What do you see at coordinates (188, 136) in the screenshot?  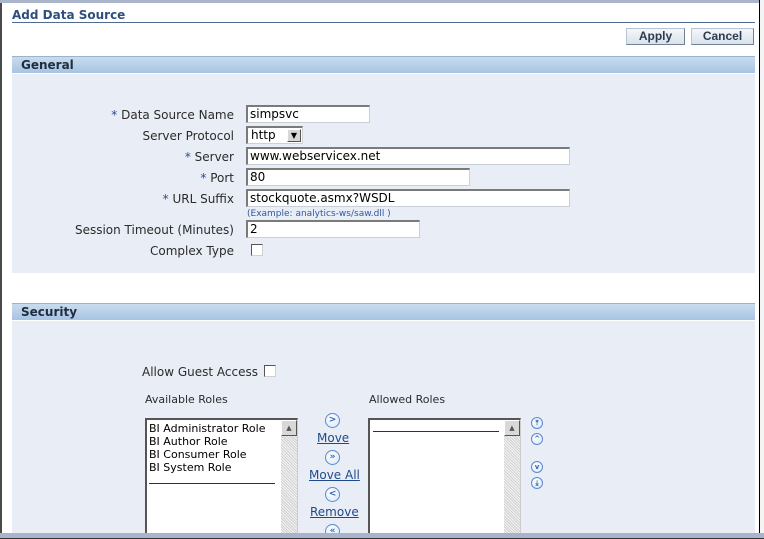 I see `server-protocol-label: Server Protocol` at bounding box center [188, 136].